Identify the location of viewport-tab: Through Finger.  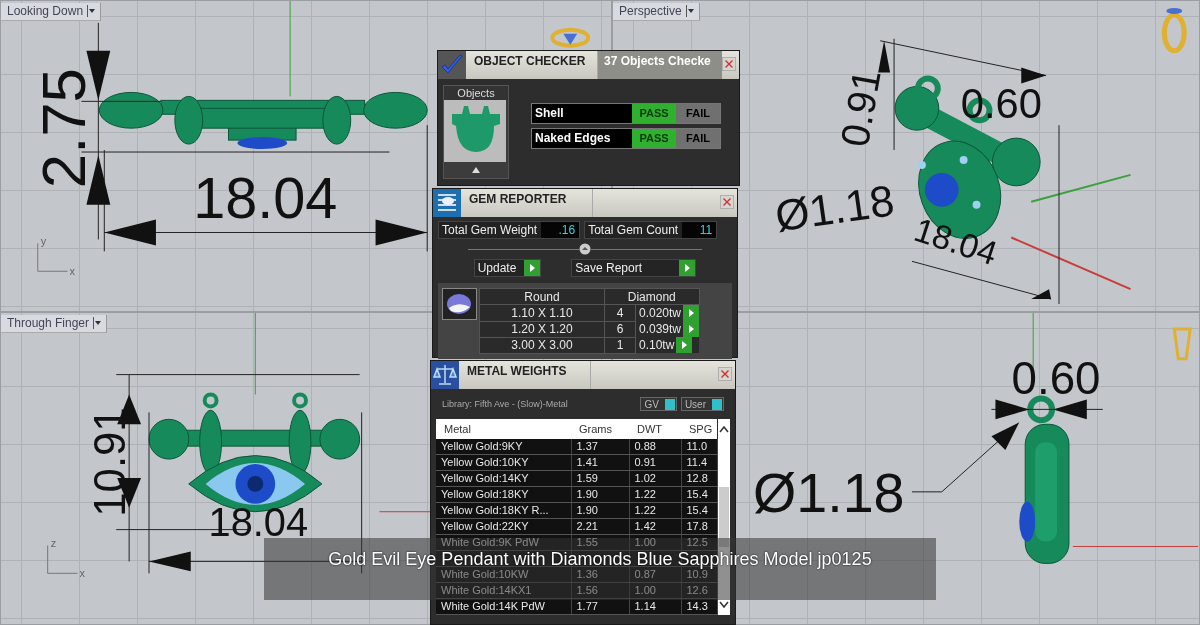
(54, 324).